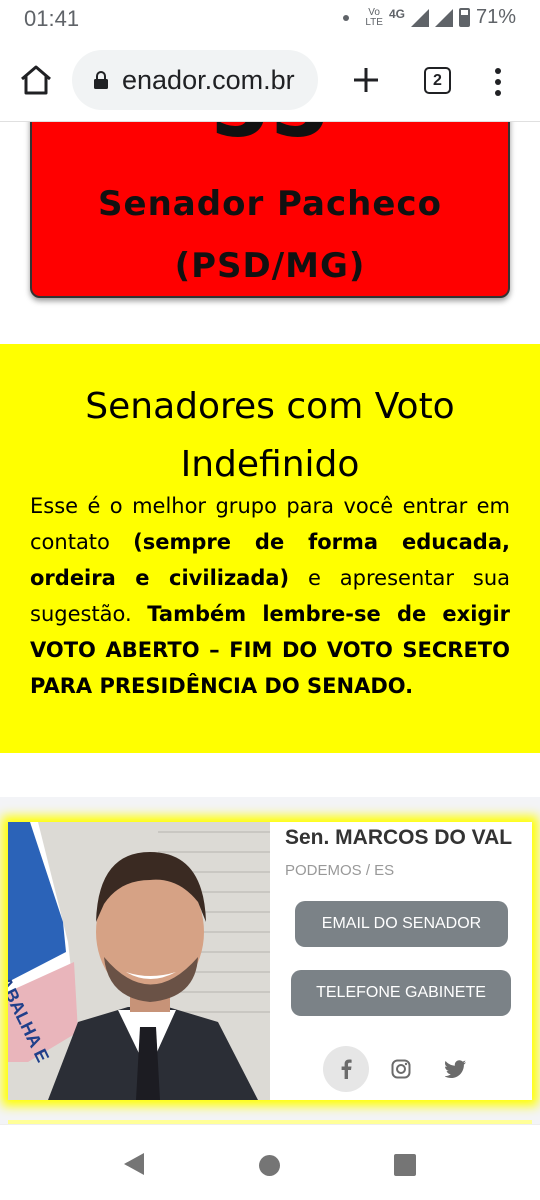  I want to click on home-circle-icon, so click(269, 1165).